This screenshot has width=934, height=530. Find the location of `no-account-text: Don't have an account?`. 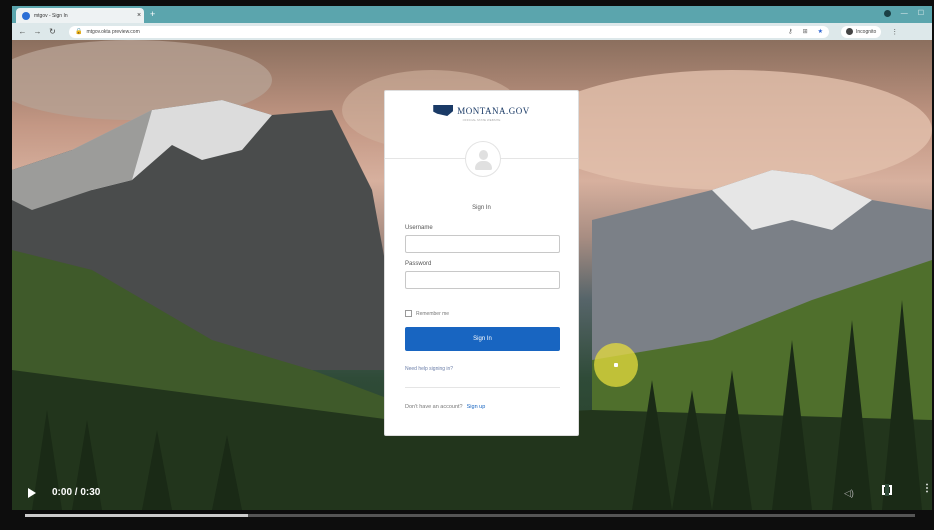

no-account-text: Don't have an account? is located at coordinates (434, 407).